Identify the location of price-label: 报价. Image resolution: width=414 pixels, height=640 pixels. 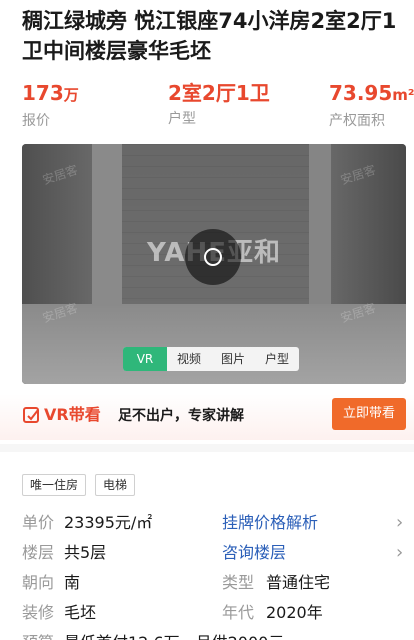
(36, 121).